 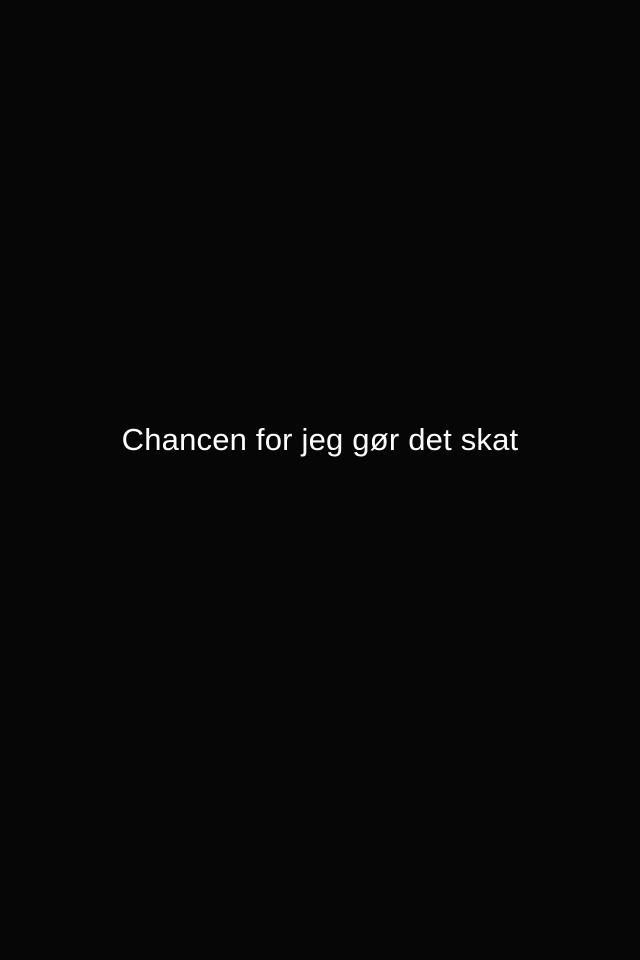 I want to click on caption-text: Chancen for jeg gør det skat, so click(x=320, y=439).